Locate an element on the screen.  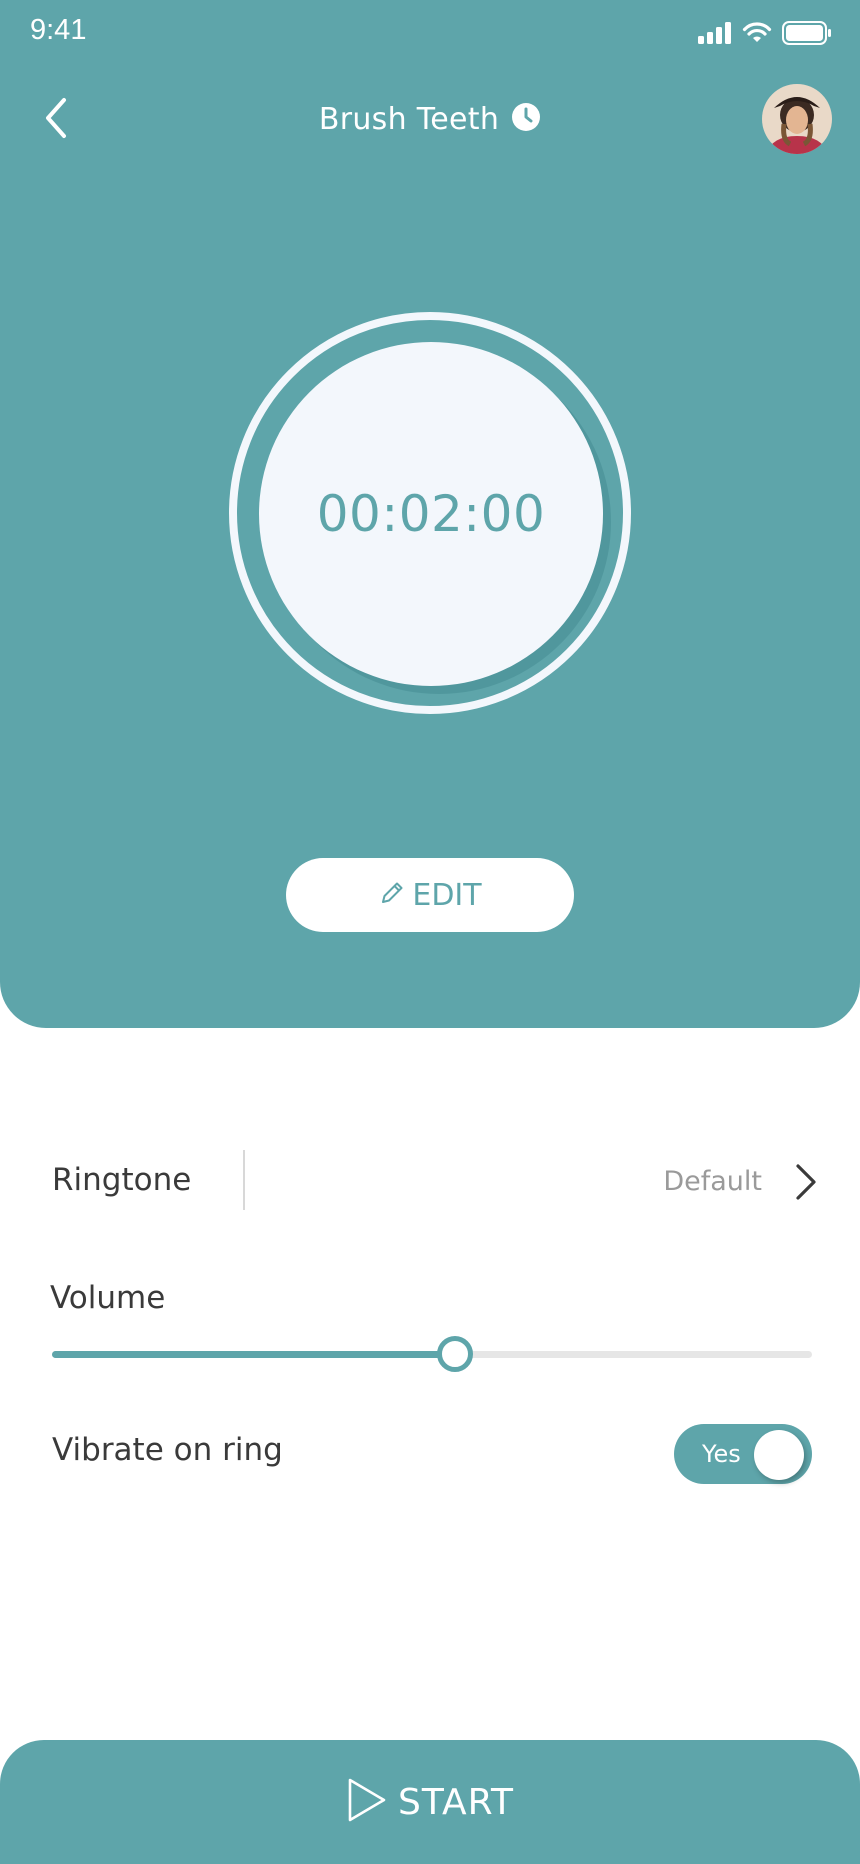
clock-icon is located at coordinates (526, 119).